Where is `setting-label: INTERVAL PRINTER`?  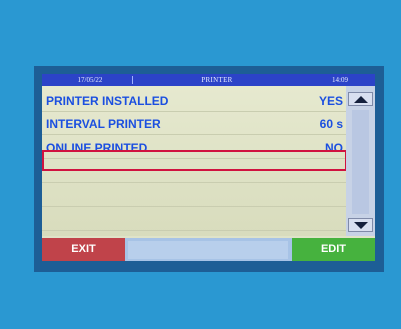
setting-label: INTERVAL PRINTER is located at coordinates (103, 124).